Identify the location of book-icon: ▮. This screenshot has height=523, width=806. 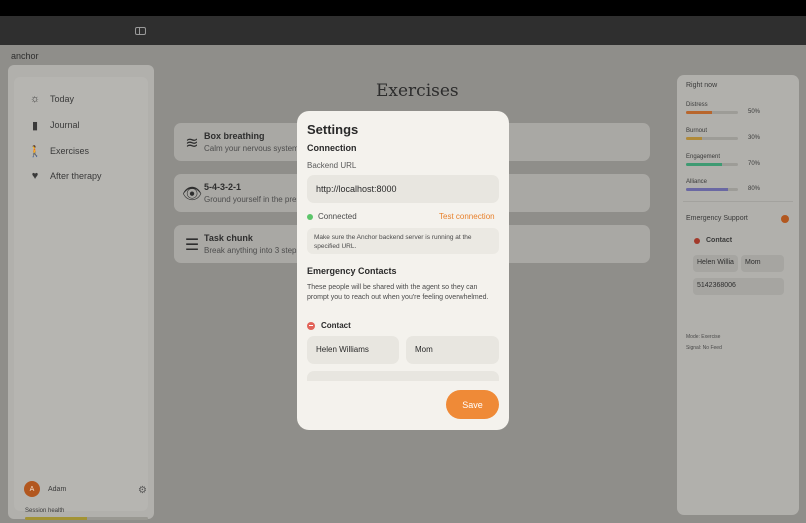
(35, 125).